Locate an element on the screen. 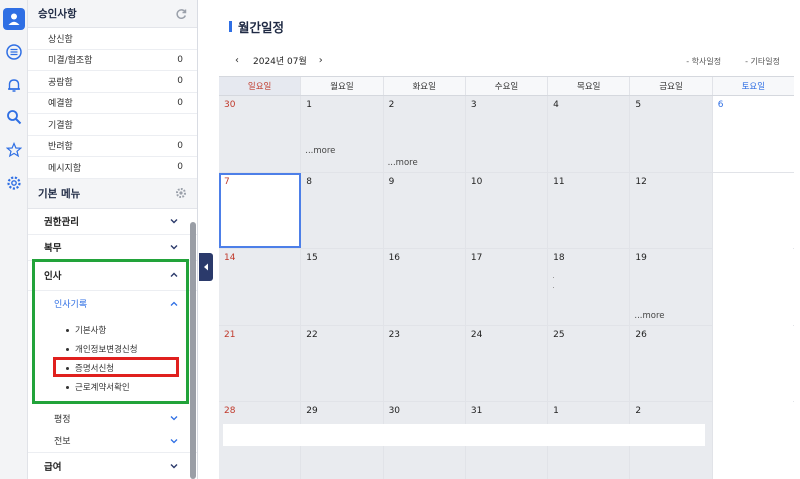 The height and width of the screenshot is (479, 800). weekday-mon: 월요일 is located at coordinates (342, 86).